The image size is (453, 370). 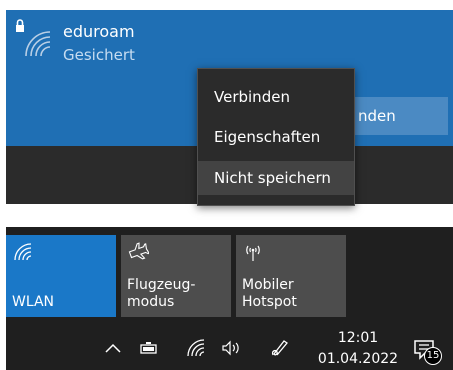 I want to click on airplane-icon, so click(x=138, y=251).